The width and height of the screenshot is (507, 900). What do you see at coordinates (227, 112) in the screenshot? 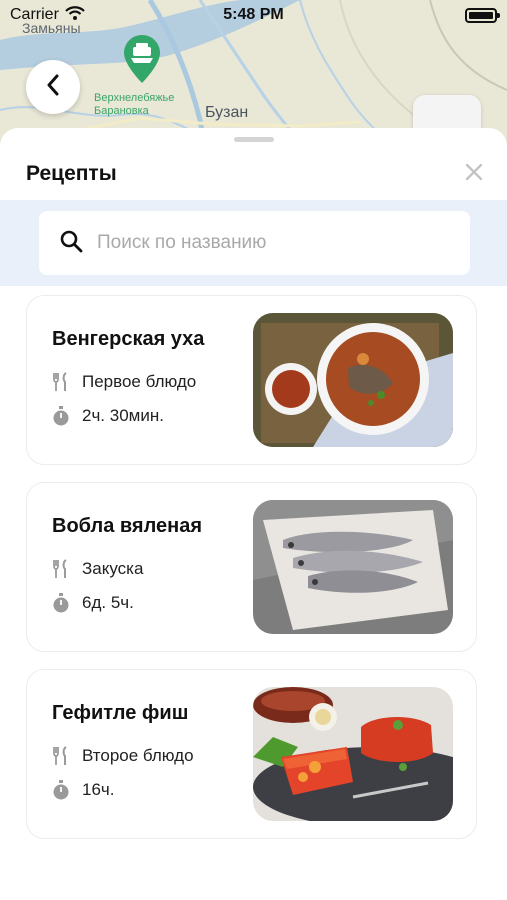
I see `map-label-city: Бузан` at bounding box center [227, 112].